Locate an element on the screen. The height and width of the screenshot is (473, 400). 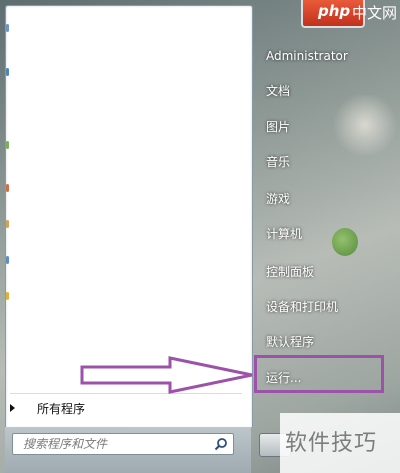
triangle-right-icon is located at coordinates (12, 408).